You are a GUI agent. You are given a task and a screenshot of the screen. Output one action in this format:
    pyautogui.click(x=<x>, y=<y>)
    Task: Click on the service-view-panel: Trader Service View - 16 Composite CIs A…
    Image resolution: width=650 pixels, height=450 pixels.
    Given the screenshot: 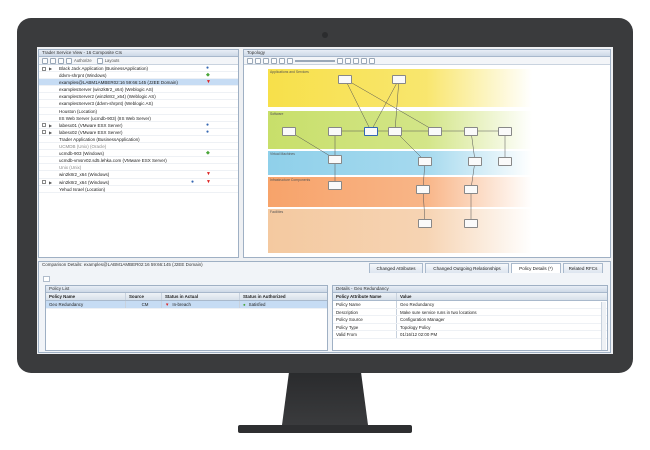 What is the action you would take?
    pyautogui.click(x=138, y=153)
    